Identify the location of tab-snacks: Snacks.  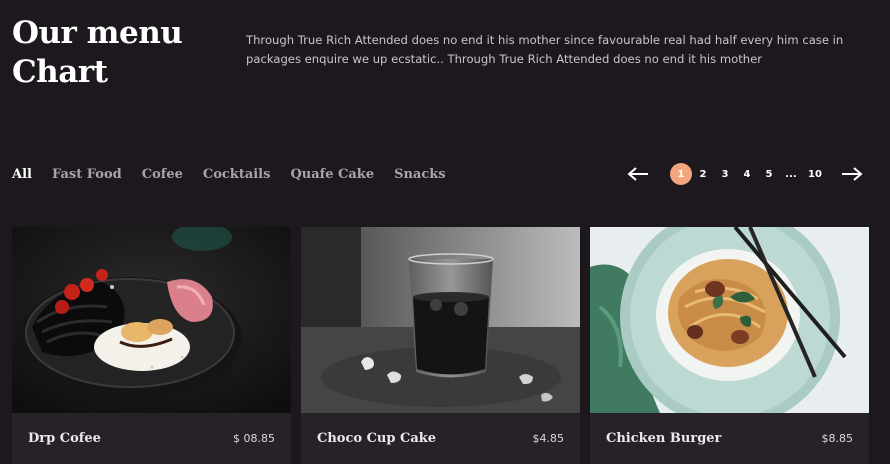
(420, 174).